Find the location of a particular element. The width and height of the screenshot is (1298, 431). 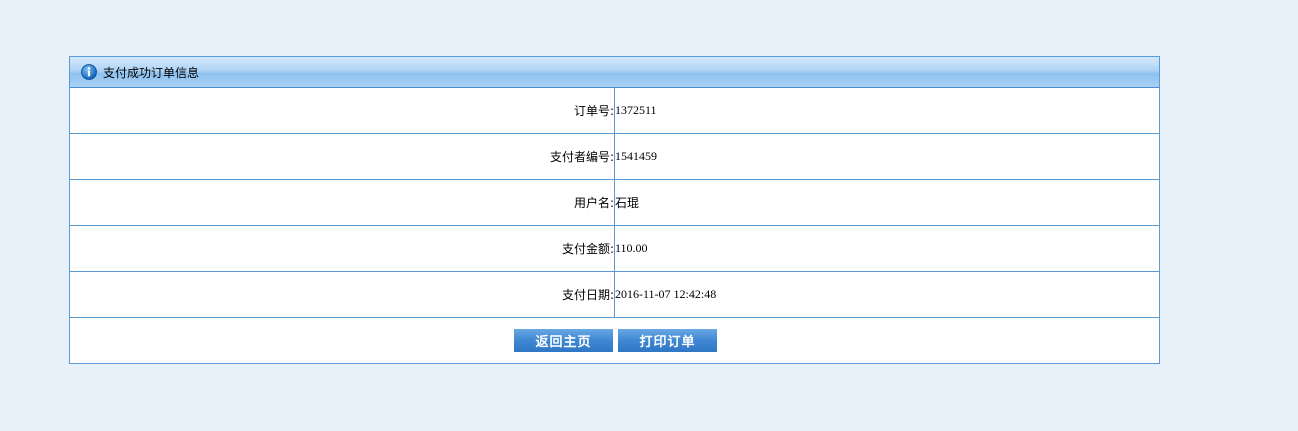

payment-amount-row: 支付金额: 110.00 is located at coordinates (614, 249).